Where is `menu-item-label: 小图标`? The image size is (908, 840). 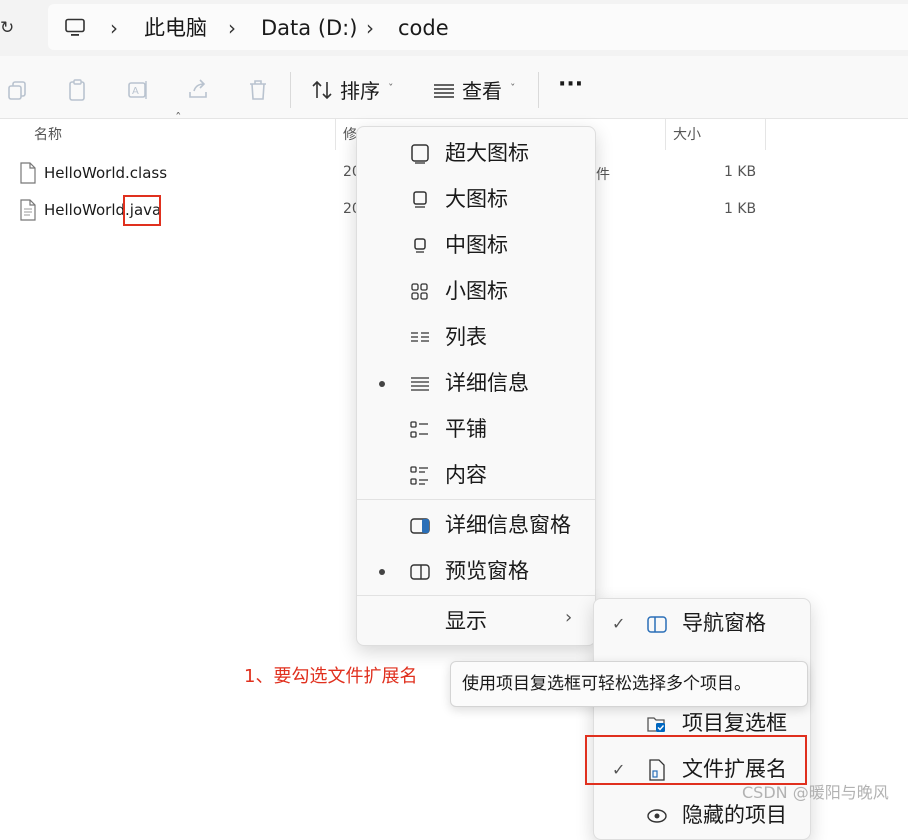
menu-item-label: 小图标 is located at coordinates (476, 291).